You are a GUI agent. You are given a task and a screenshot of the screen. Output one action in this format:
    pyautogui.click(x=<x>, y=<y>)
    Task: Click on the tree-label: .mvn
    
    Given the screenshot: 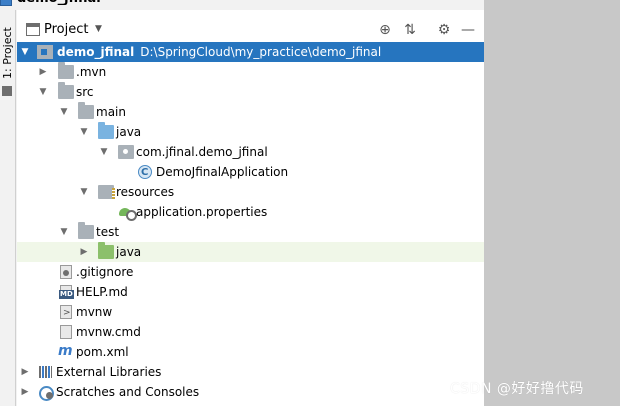 What is the action you would take?
    pyautogui.click(x=91, y=72)
    